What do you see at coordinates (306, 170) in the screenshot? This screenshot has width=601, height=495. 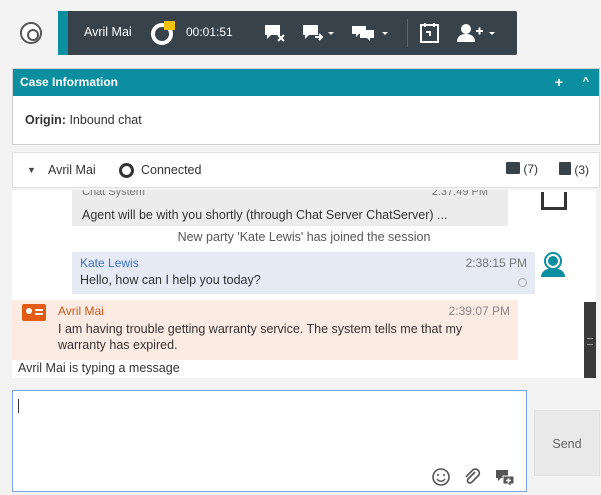 I see `party-header: ▼ Avril Mai Connected (7) (3)` at bounding box center [306, 170].